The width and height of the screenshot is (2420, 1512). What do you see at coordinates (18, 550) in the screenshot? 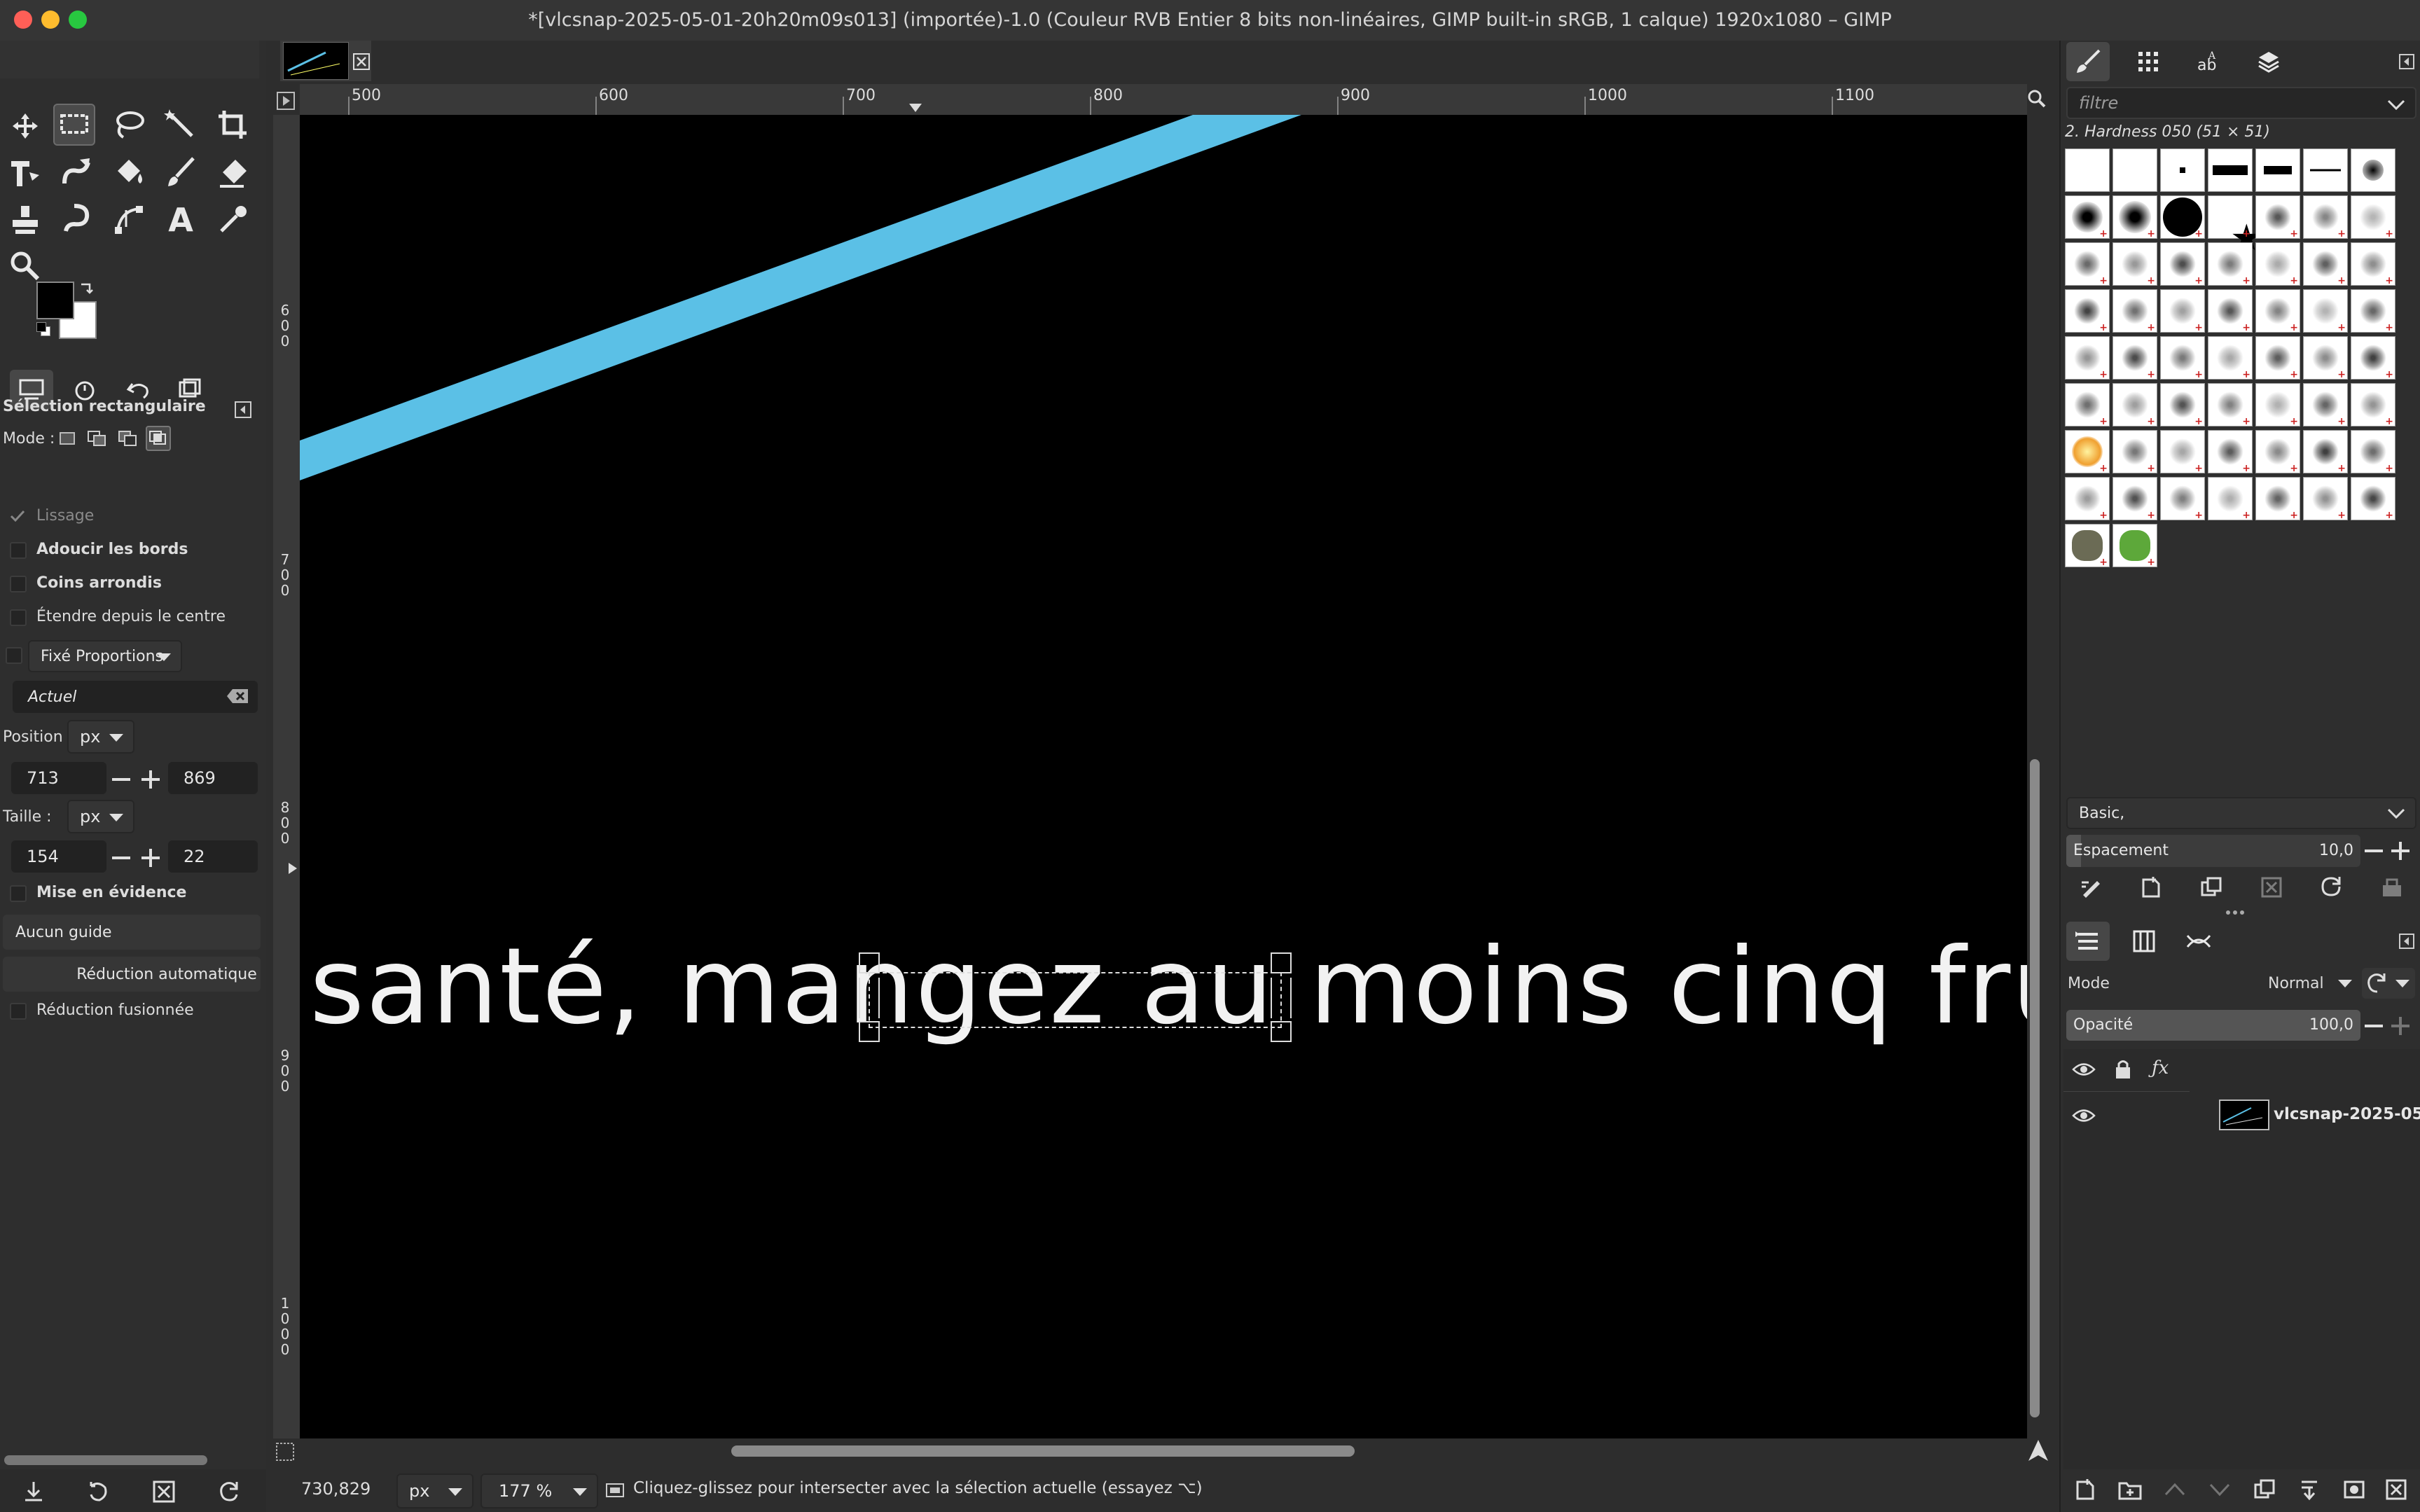
I see `feather-checkbox` at bounding box center [18, 550].